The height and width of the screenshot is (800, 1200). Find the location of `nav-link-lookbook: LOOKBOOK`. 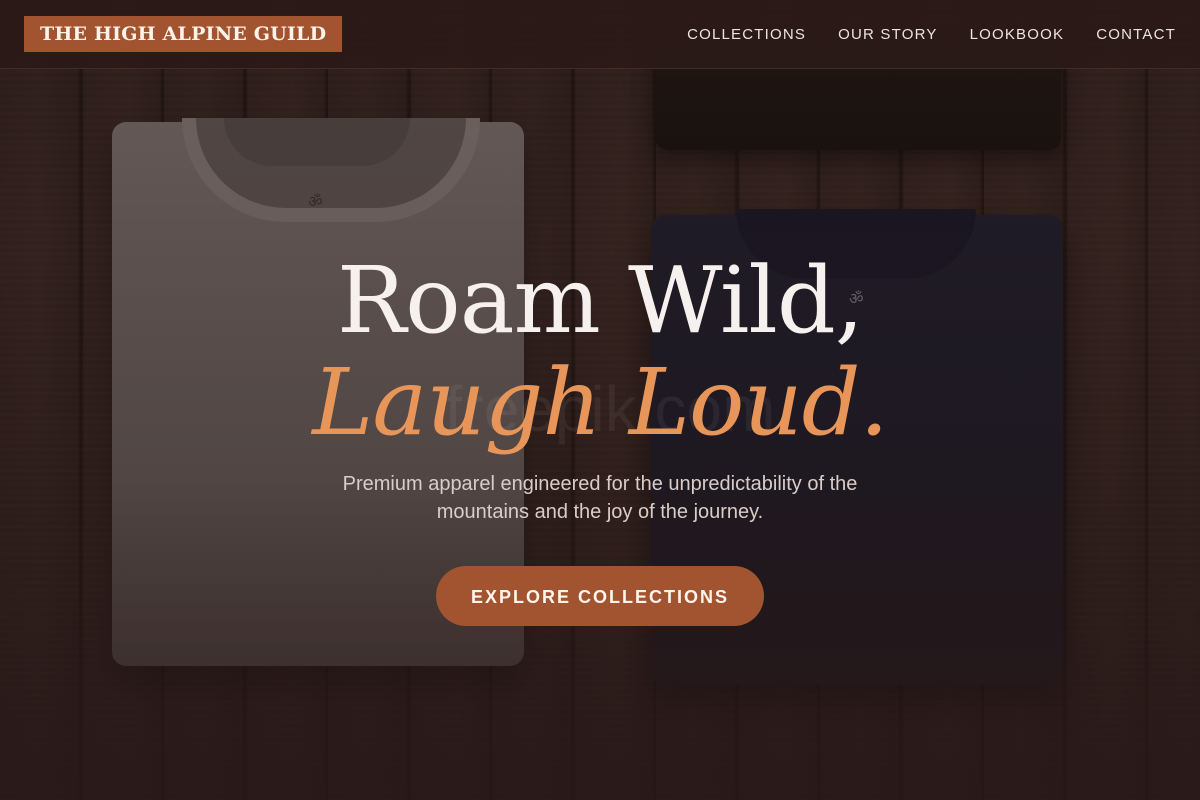

nav-link-lookbook: LOOKBOOK is located at coordinates (1017, 34).